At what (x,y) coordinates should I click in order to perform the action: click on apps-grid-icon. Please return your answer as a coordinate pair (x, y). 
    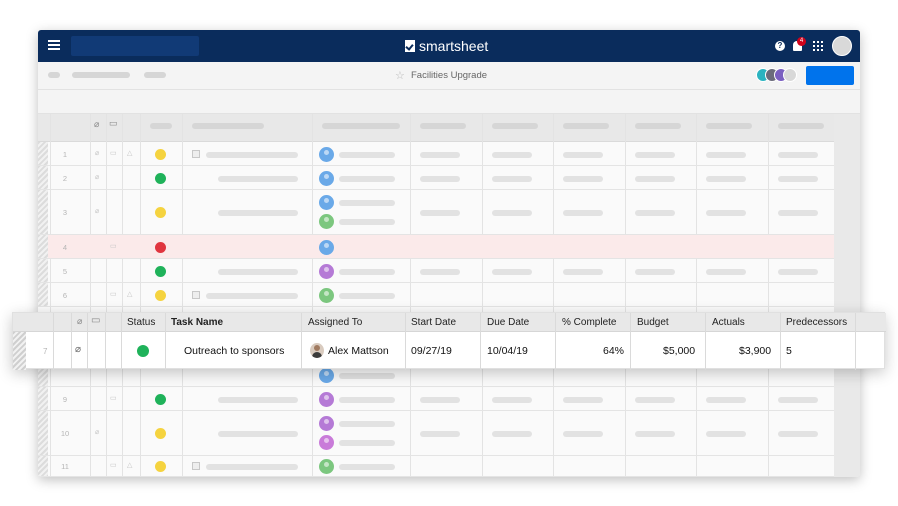
    Looking at the image, I should click on (818, 46).